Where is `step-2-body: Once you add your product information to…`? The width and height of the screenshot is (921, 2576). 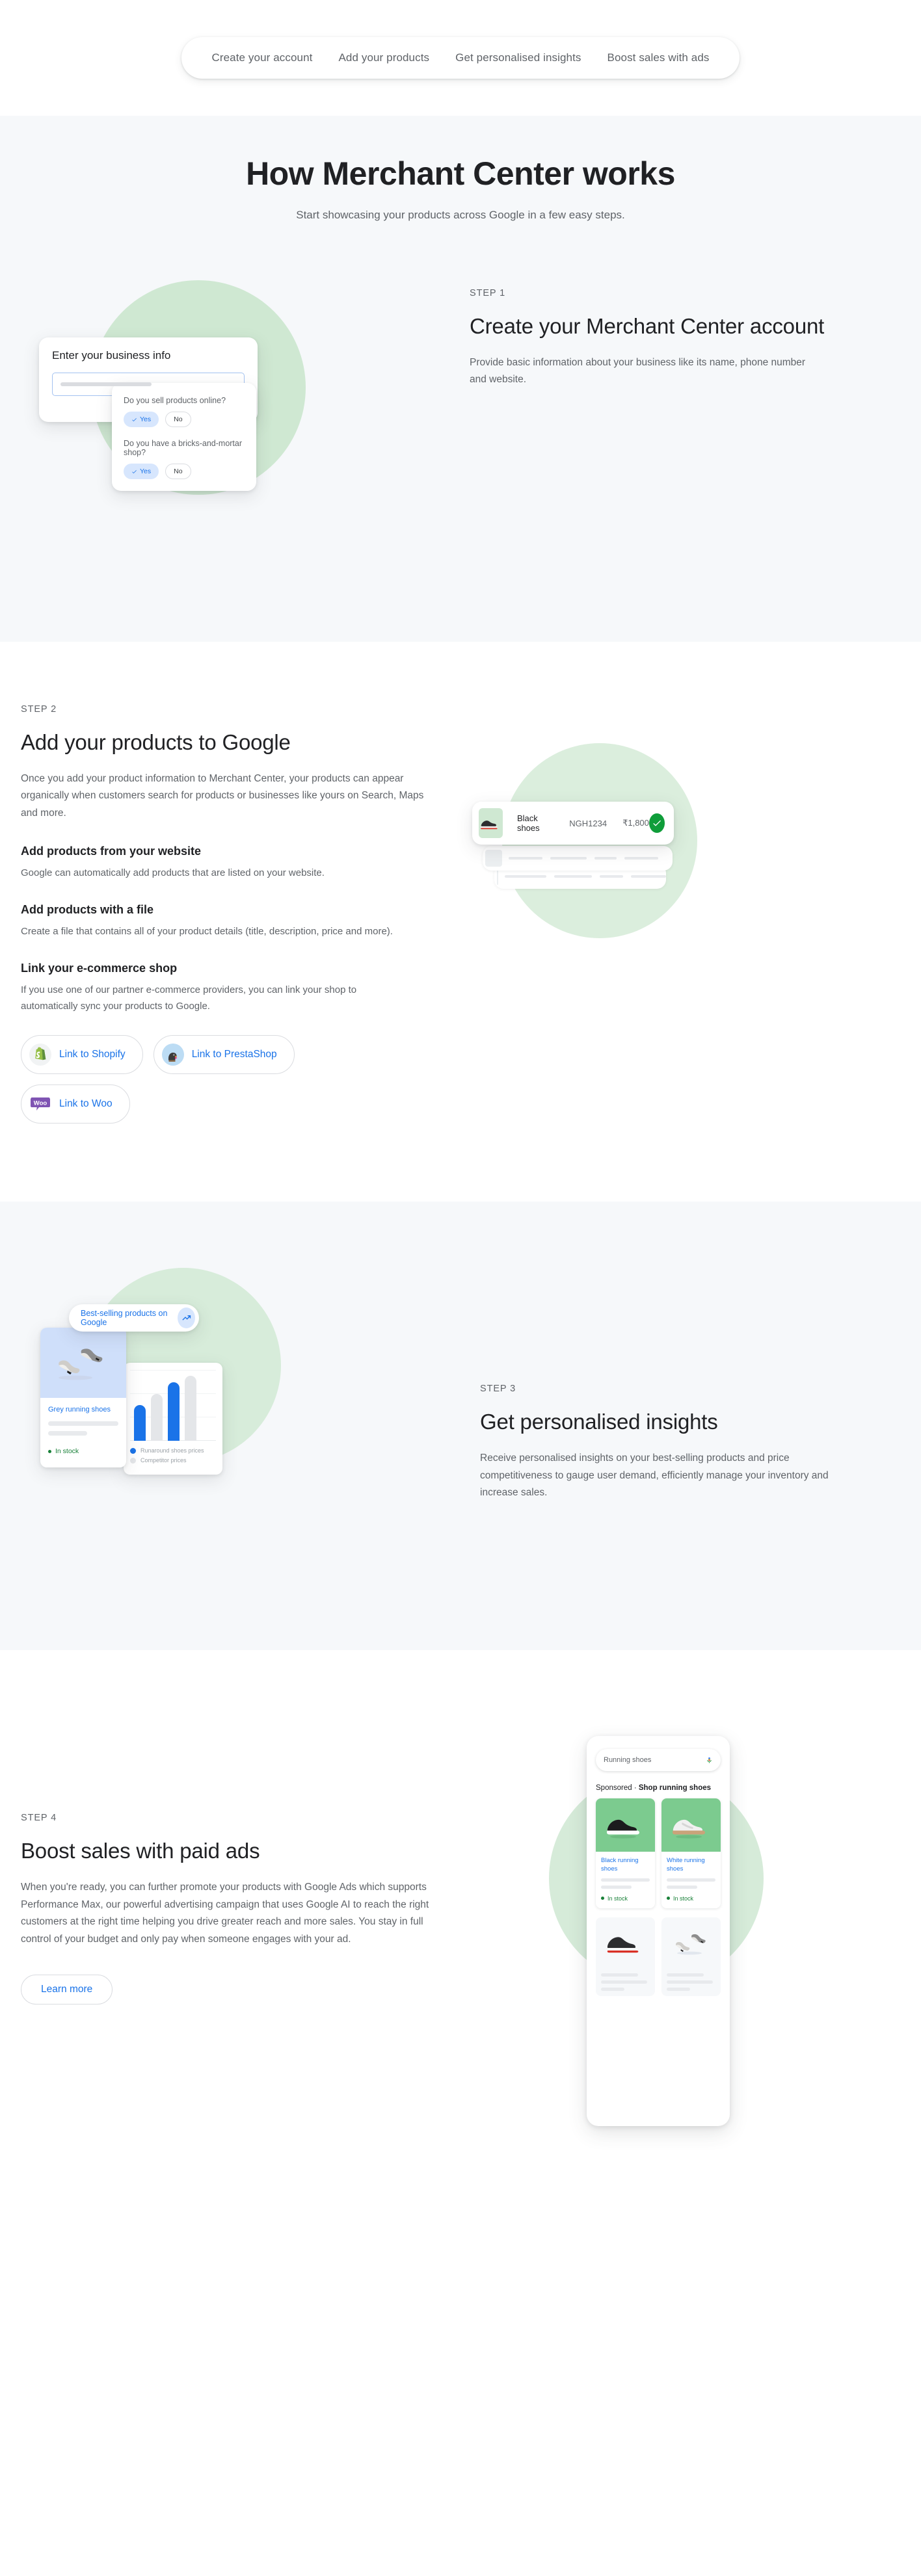 step-2-body: Once you add your product information to… is located at coordinates (223, 795).